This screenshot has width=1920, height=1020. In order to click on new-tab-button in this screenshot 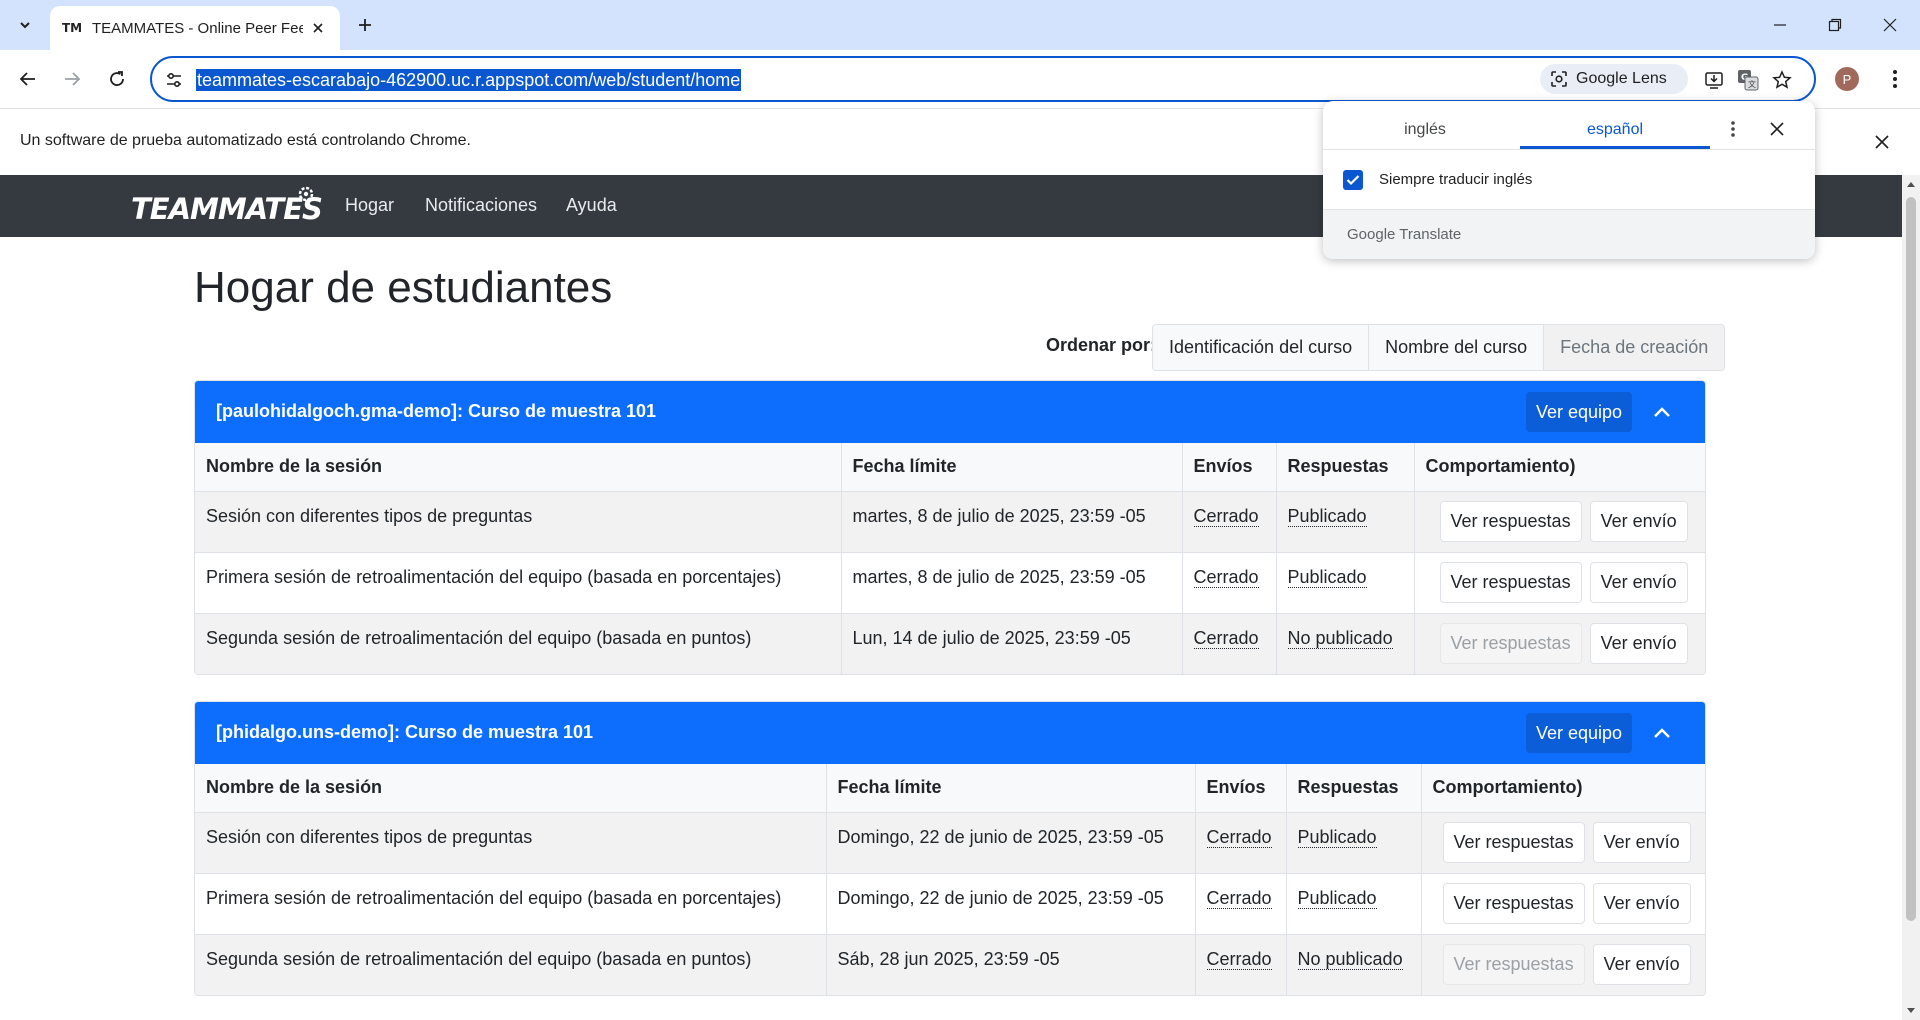, I will do `click(365, 25)`.